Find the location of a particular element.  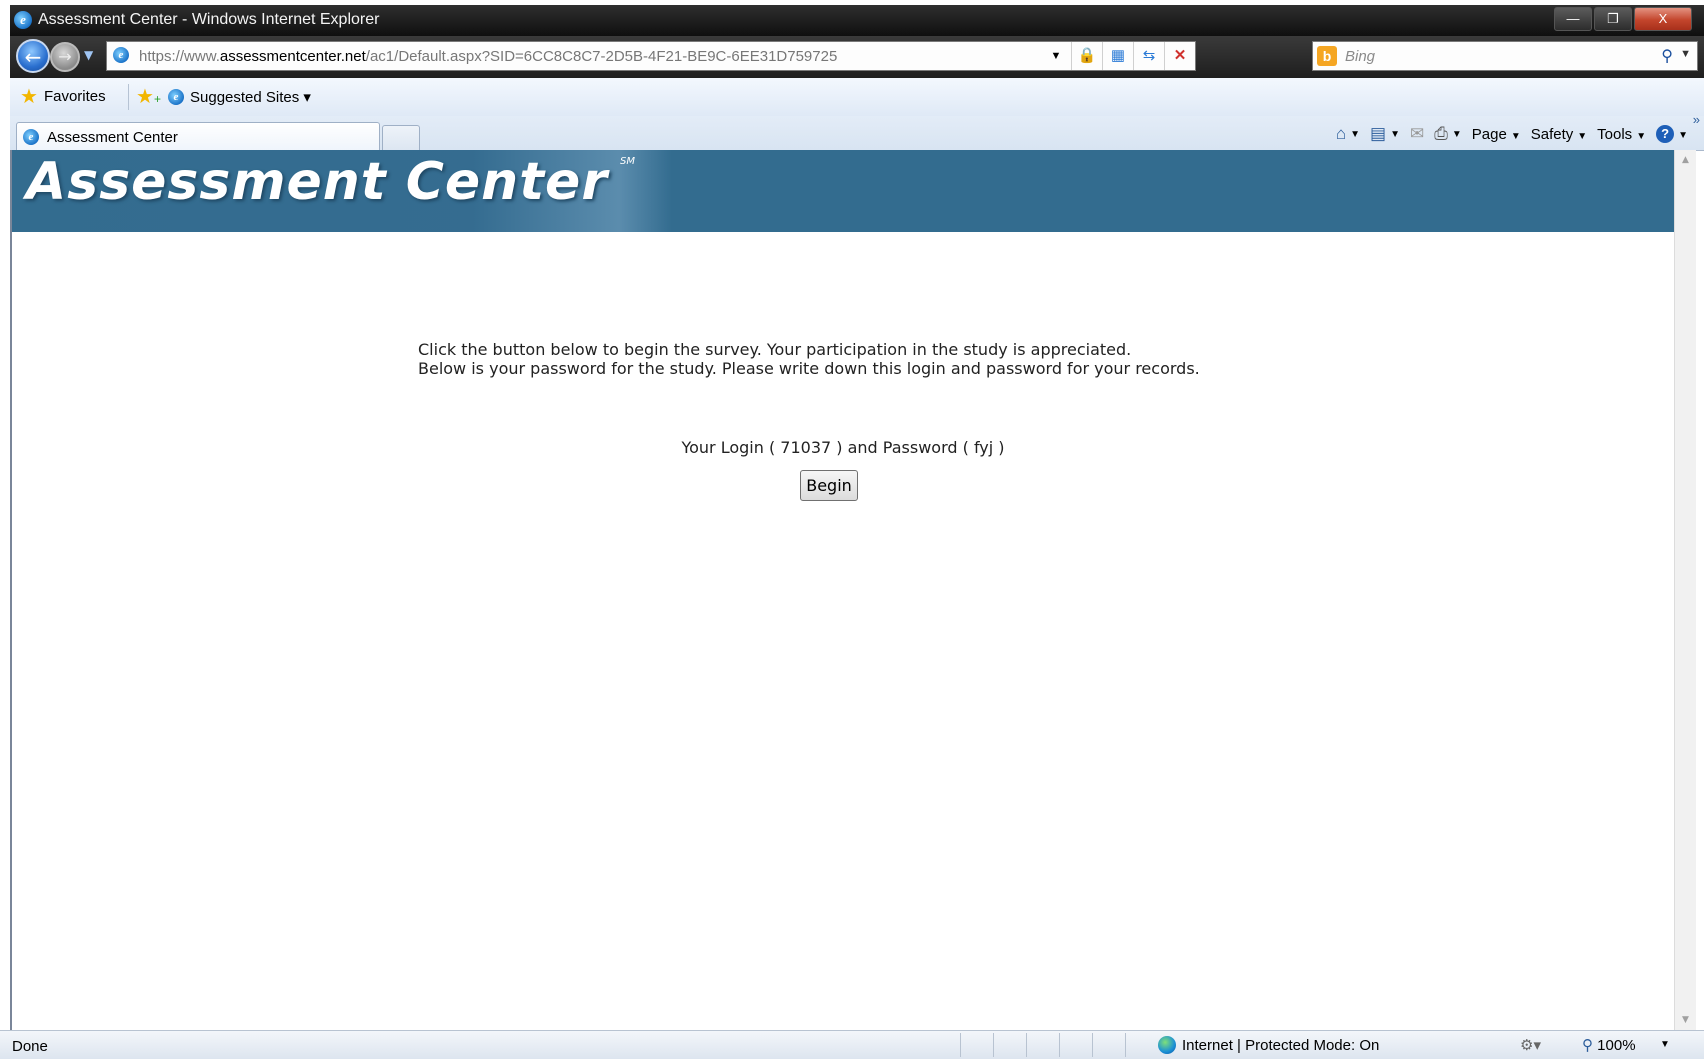

bing-logo-icon: b is located at coordinates (1327, 56).